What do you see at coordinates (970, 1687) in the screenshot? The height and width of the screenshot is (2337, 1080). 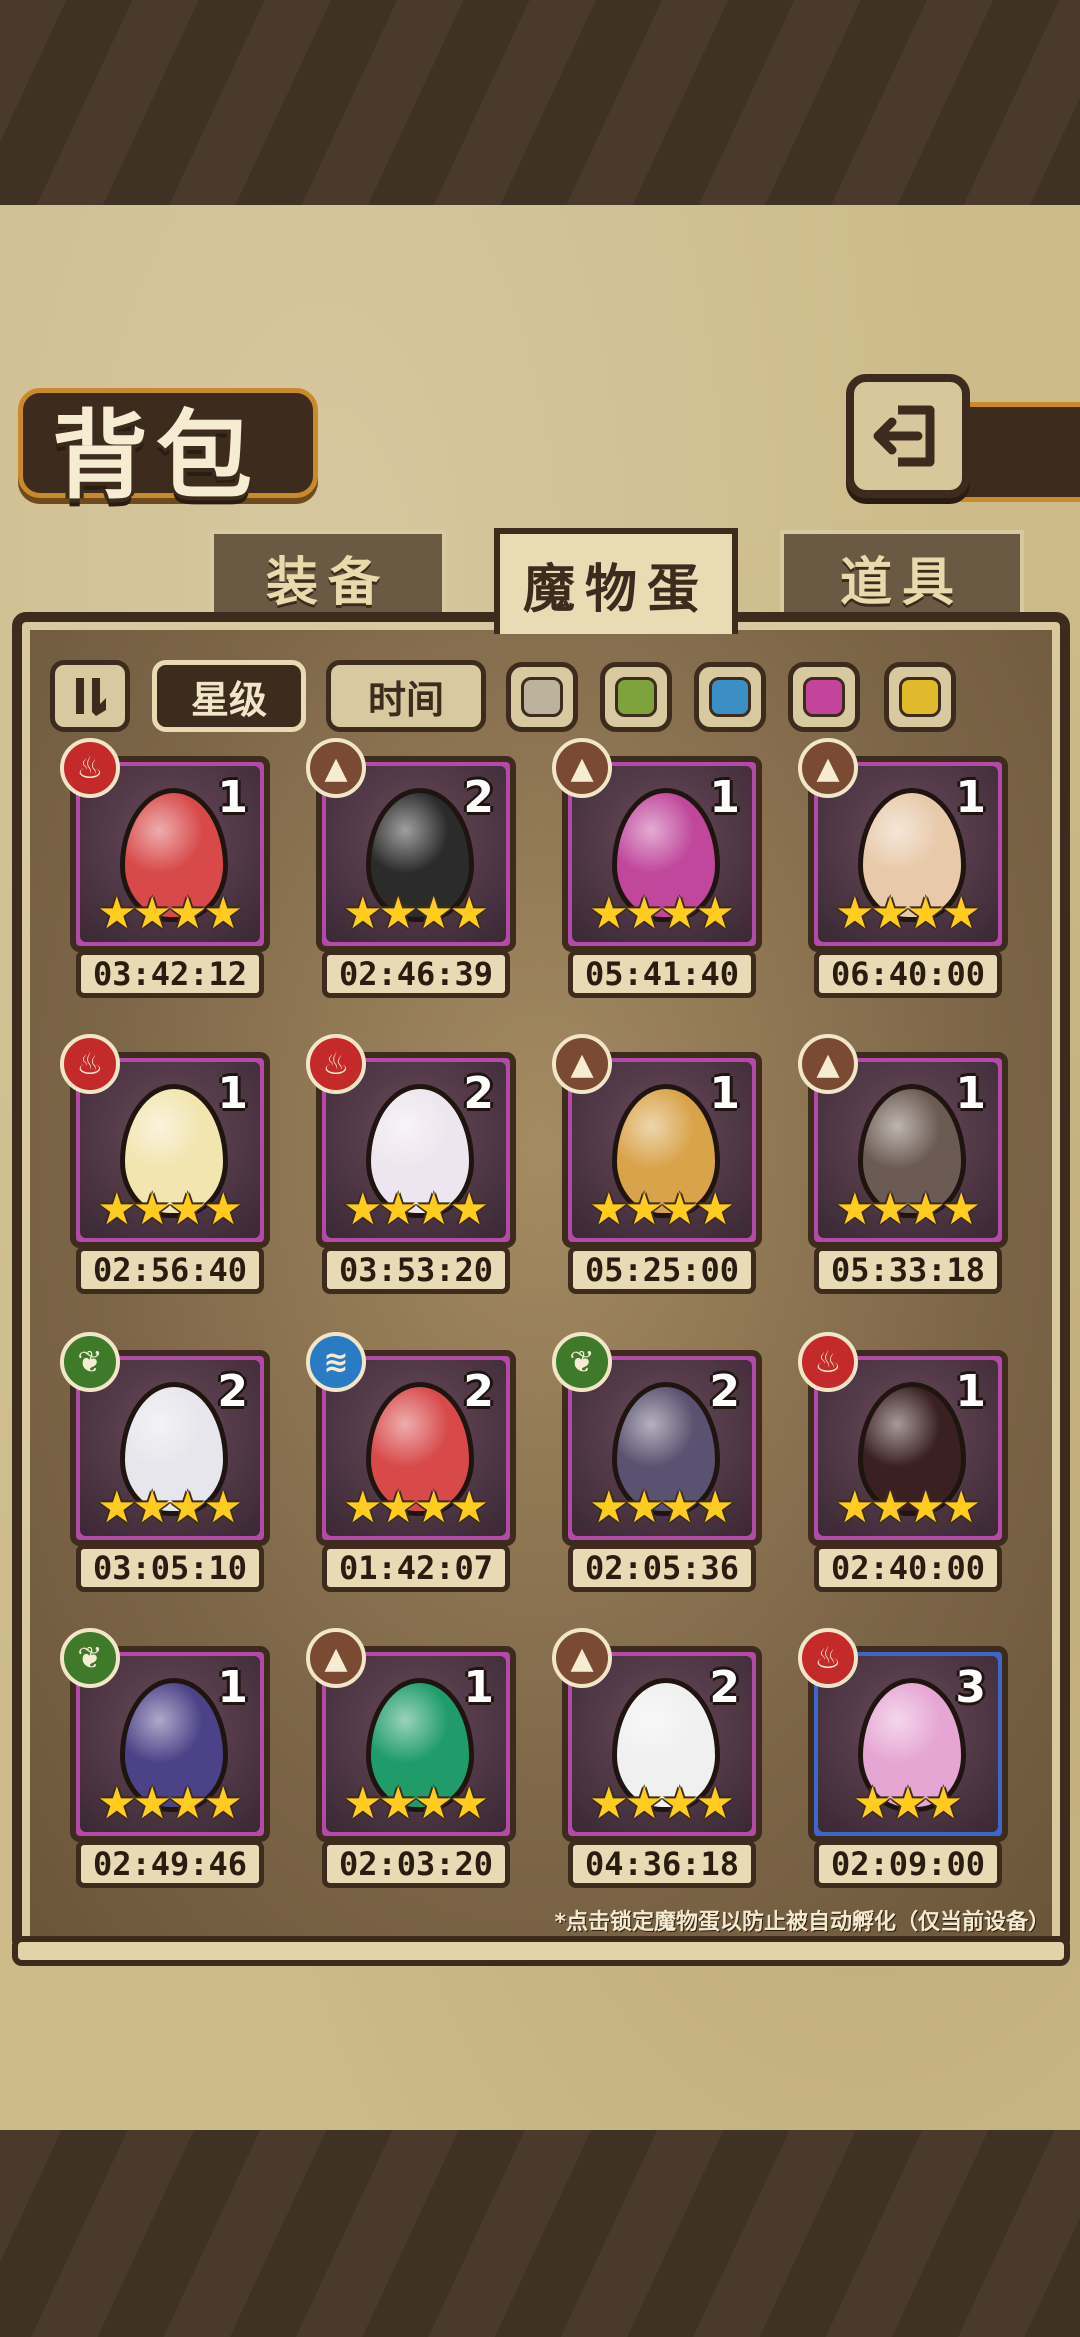 I see `egg-count: 3` at bounding box center [970, 1687].